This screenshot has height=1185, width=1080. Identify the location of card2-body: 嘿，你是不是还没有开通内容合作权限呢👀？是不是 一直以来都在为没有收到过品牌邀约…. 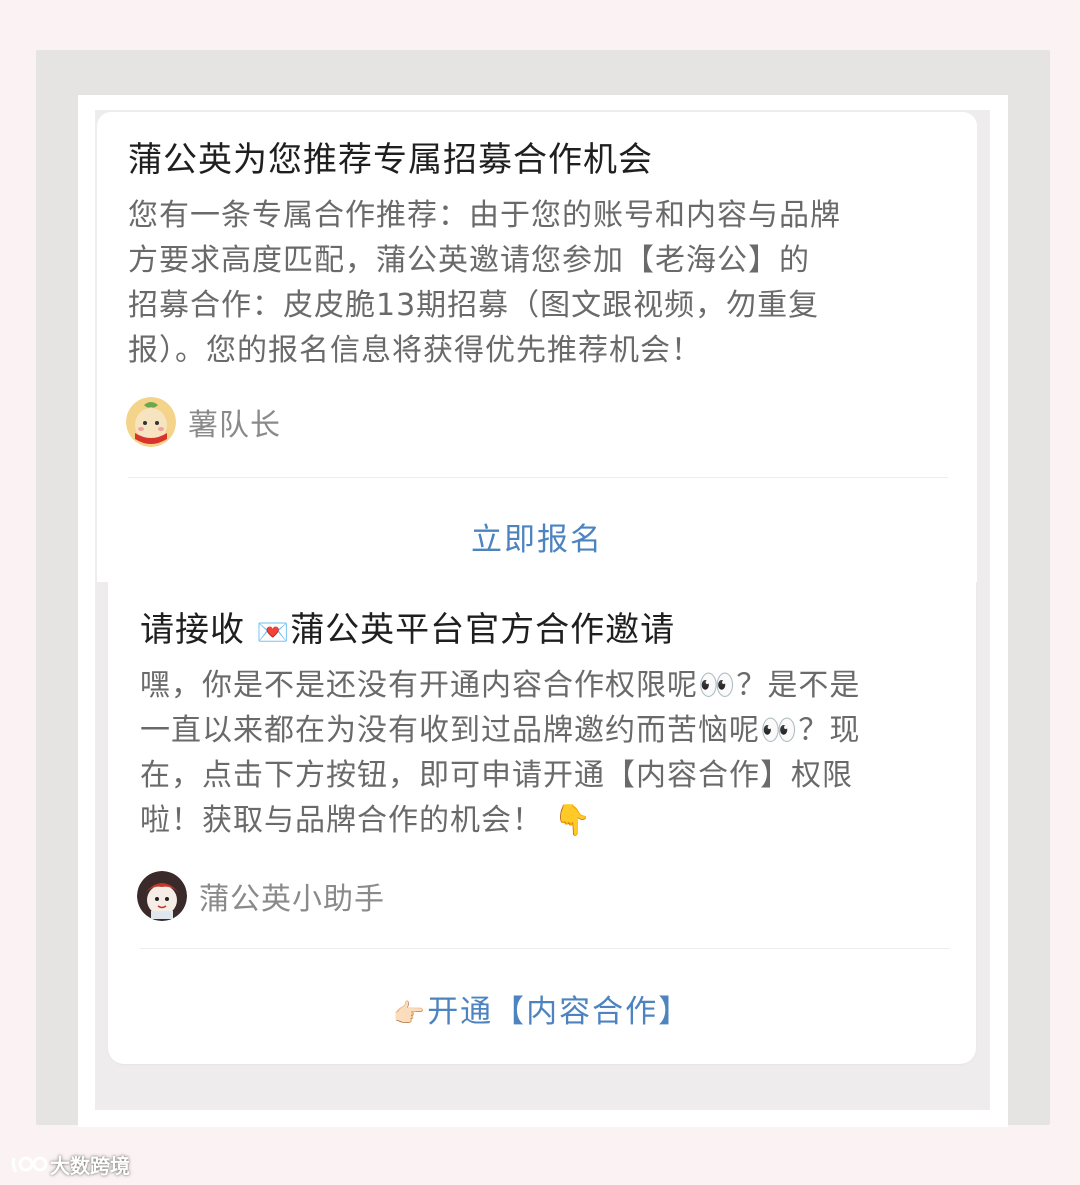
(550, 753).